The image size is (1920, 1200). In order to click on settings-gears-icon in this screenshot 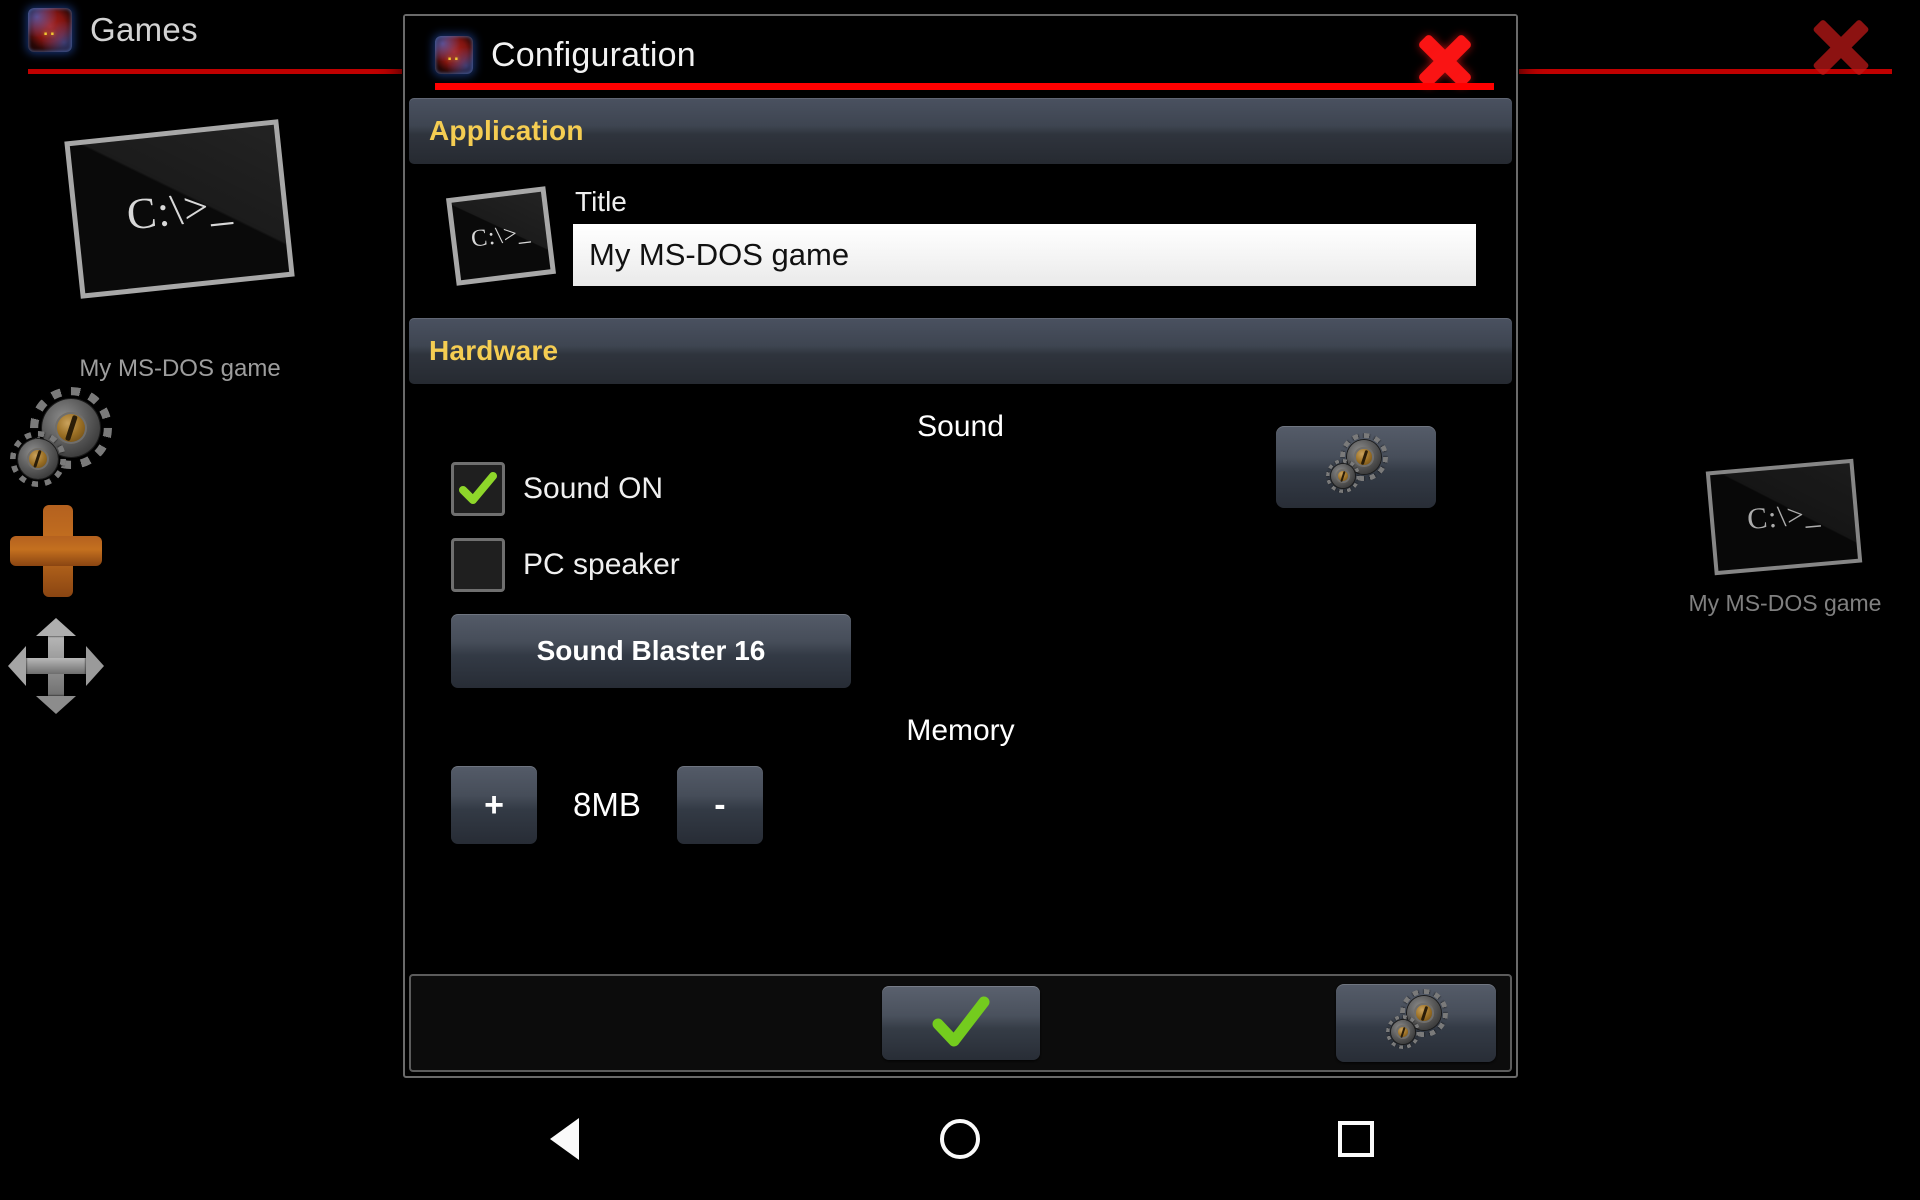, I will do `click(60, 443)`.